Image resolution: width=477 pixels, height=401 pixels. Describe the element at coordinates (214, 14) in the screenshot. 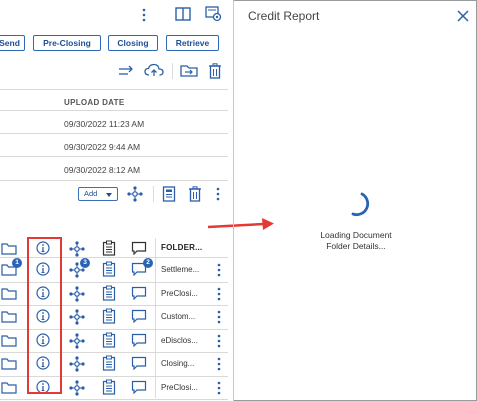

I see `preview-icon` at that location.